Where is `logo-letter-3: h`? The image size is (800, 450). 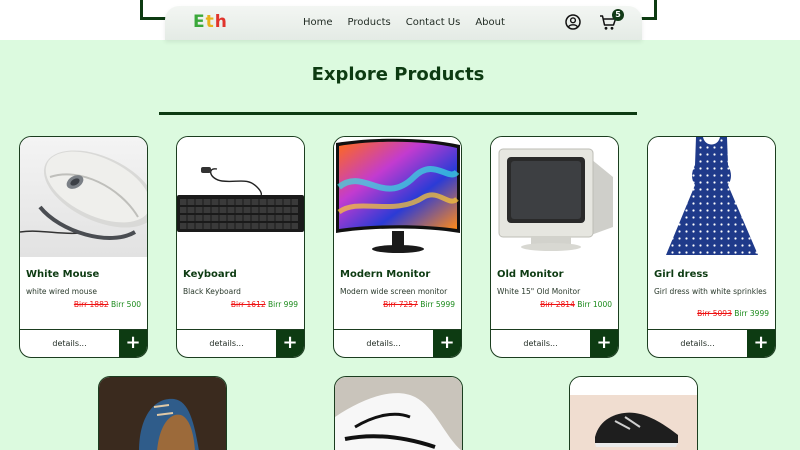 logo-letter-3: h is located at coordinates (221, 22).